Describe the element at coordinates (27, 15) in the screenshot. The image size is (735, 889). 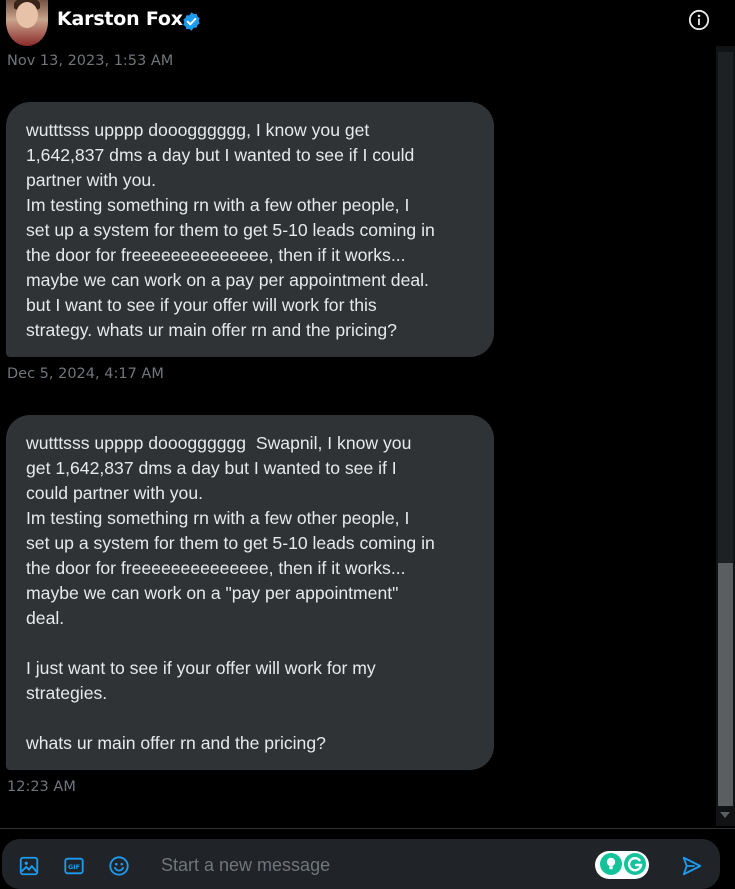
I see `avatar-face` at that location.